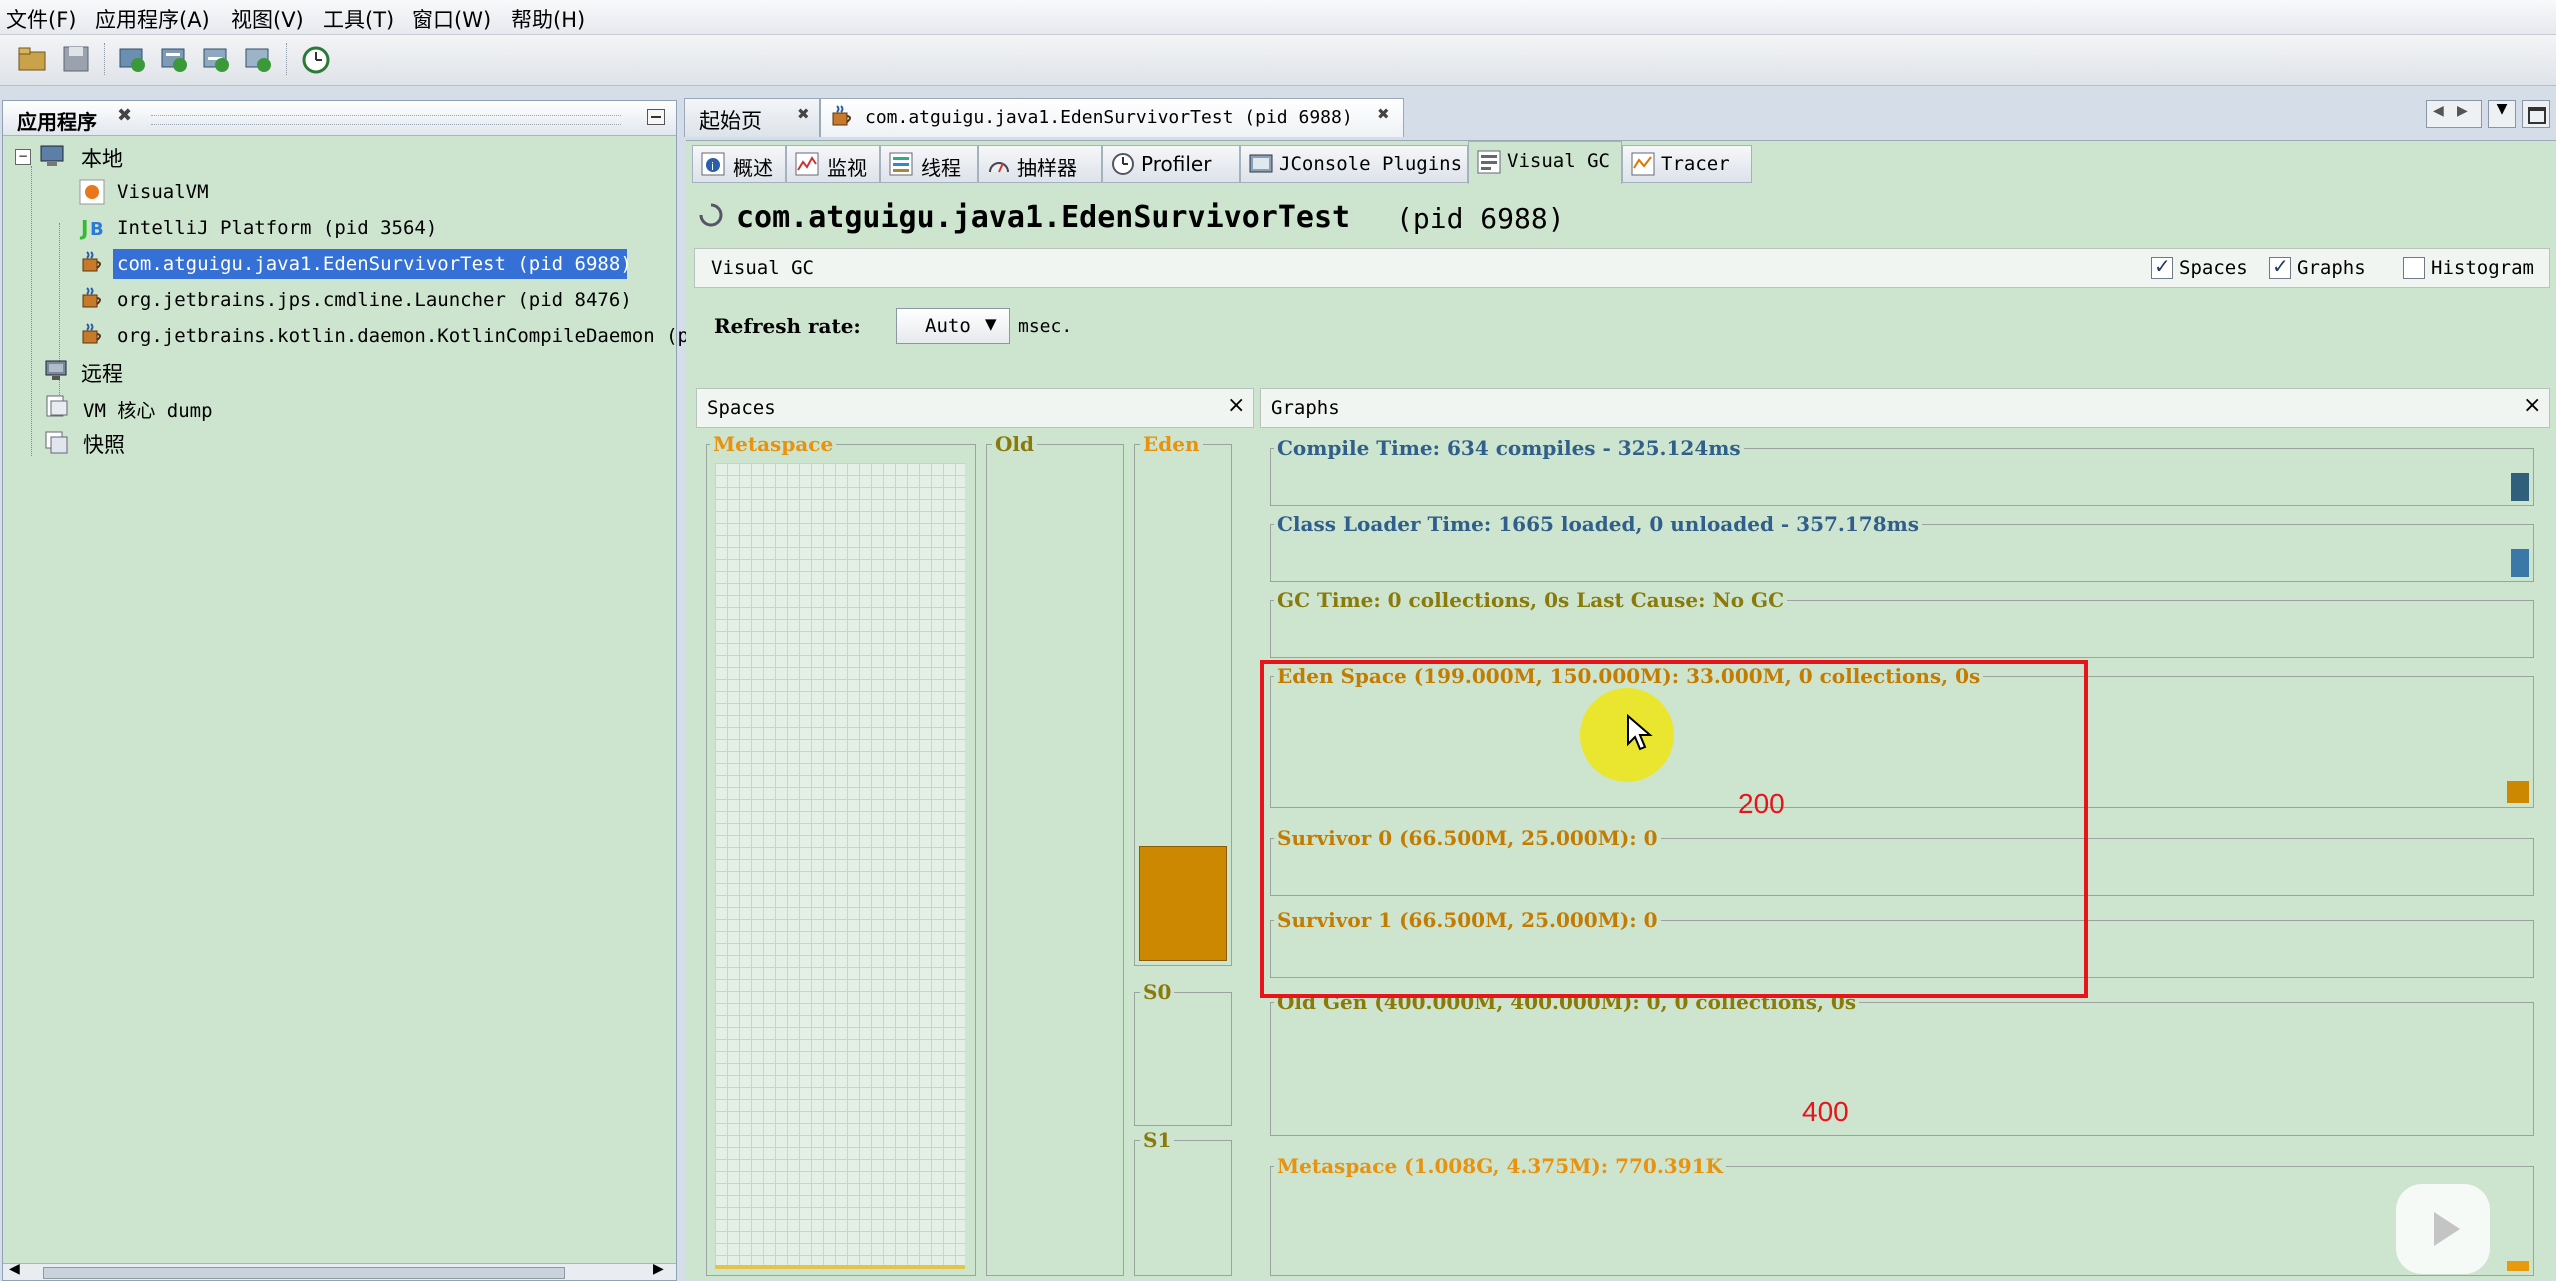 The image size is (2556, 1281). What do you see at coordinates (2331, 268) in the screenshot?
I see `graphs-checkbox-label: Graphs` at bounding box center [2331, 268].